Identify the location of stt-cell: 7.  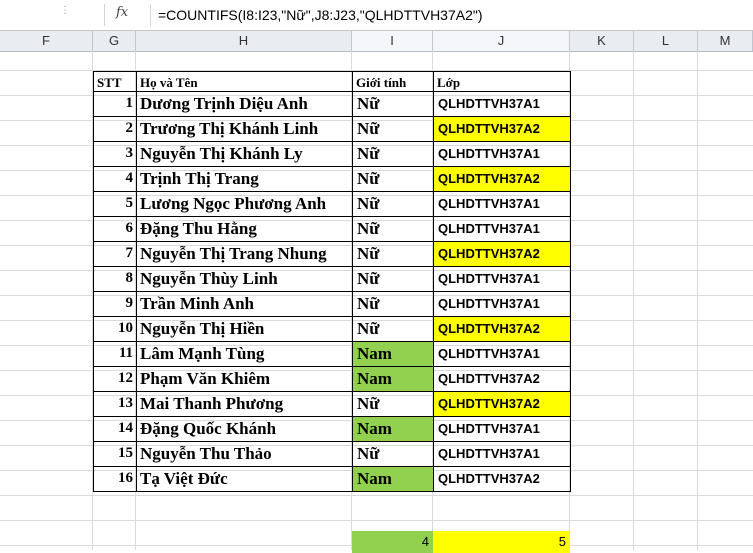
(115, 254).